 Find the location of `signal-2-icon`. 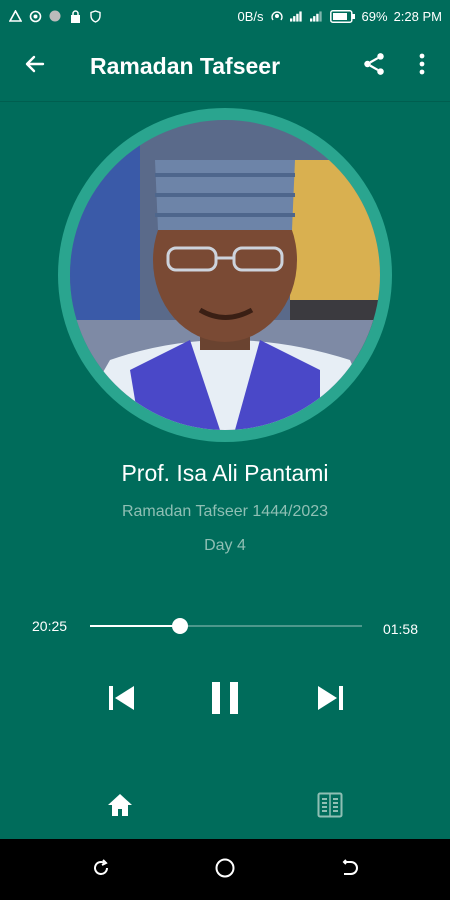

signal-2-icon is located at coordinates (316, 16).